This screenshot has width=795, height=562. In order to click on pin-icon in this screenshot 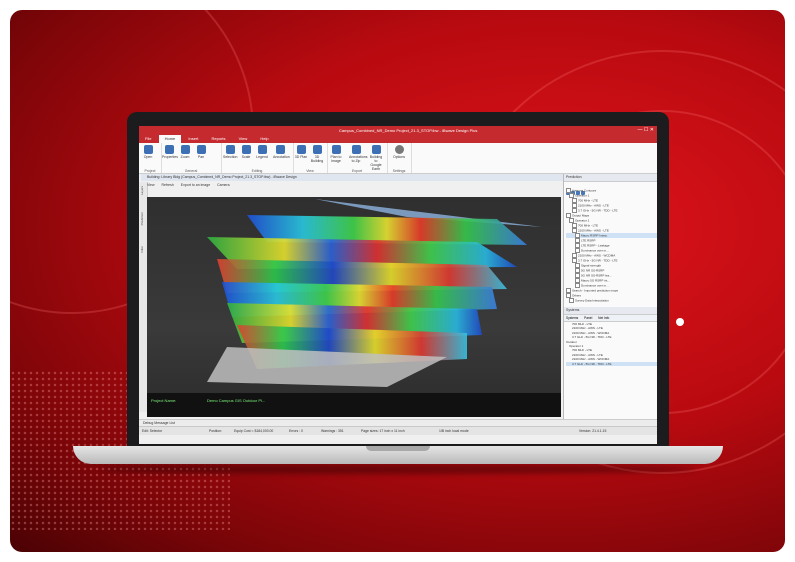, I will do `click(280, 149)`.